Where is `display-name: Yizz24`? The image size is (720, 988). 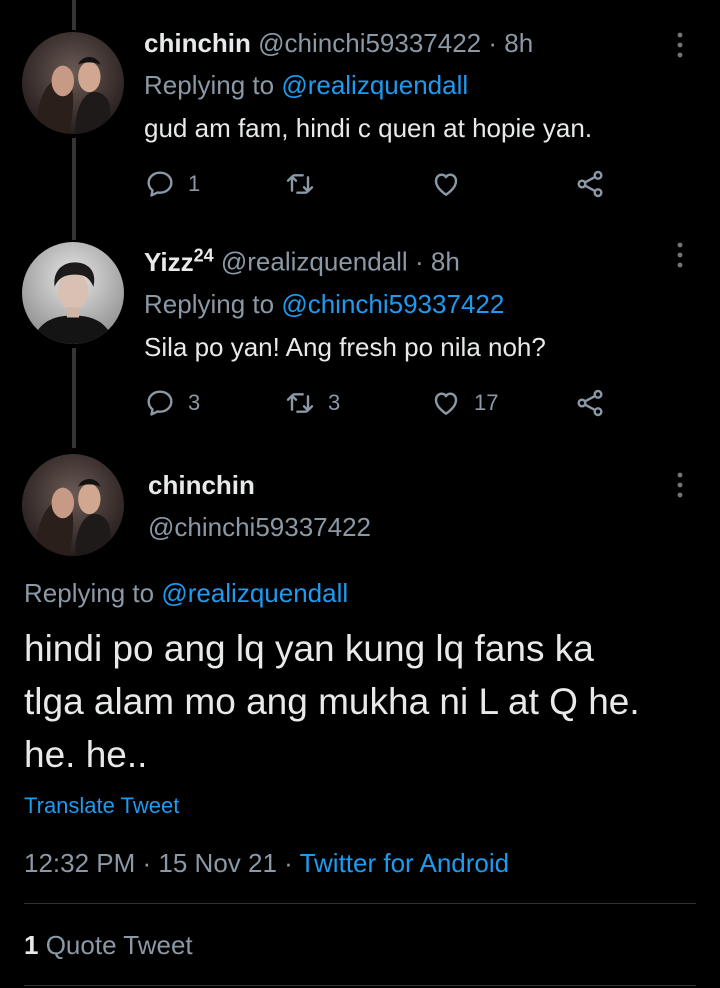 display-name: Yizz24 is located at coordinates (179, 261).